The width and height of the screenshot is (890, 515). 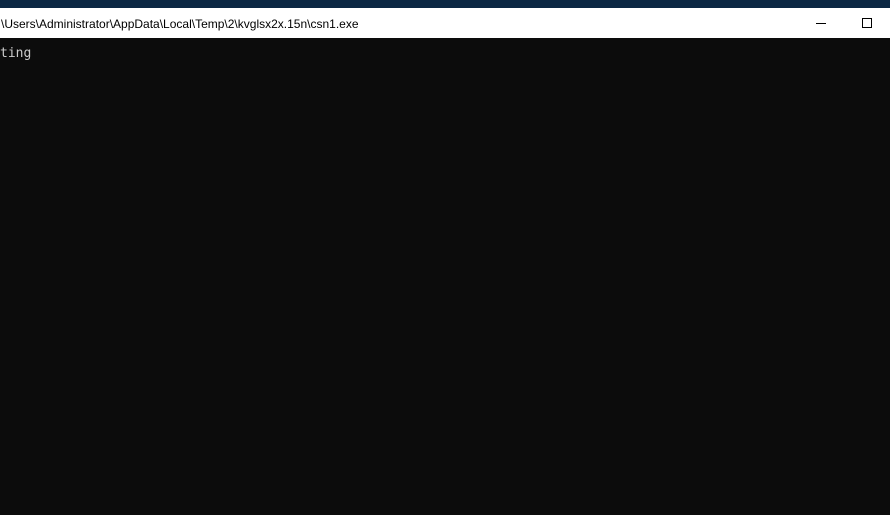 I want to click on window-controls, so click(x=844, y=23).